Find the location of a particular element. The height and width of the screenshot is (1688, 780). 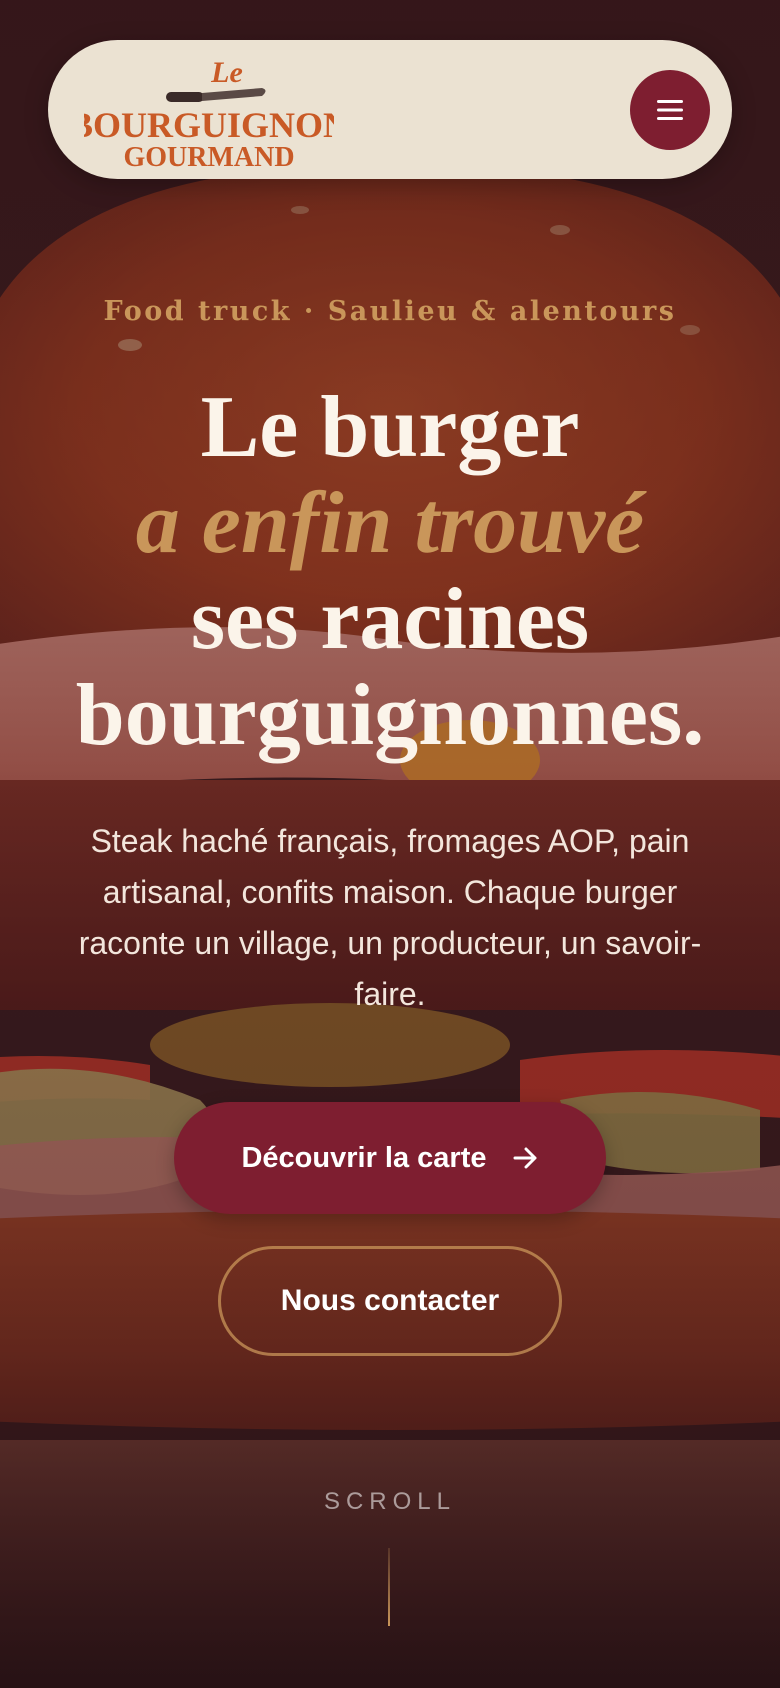

hero-eyebrow: Food truck · Saulieu & alentours is located at coordinates (390, 311).